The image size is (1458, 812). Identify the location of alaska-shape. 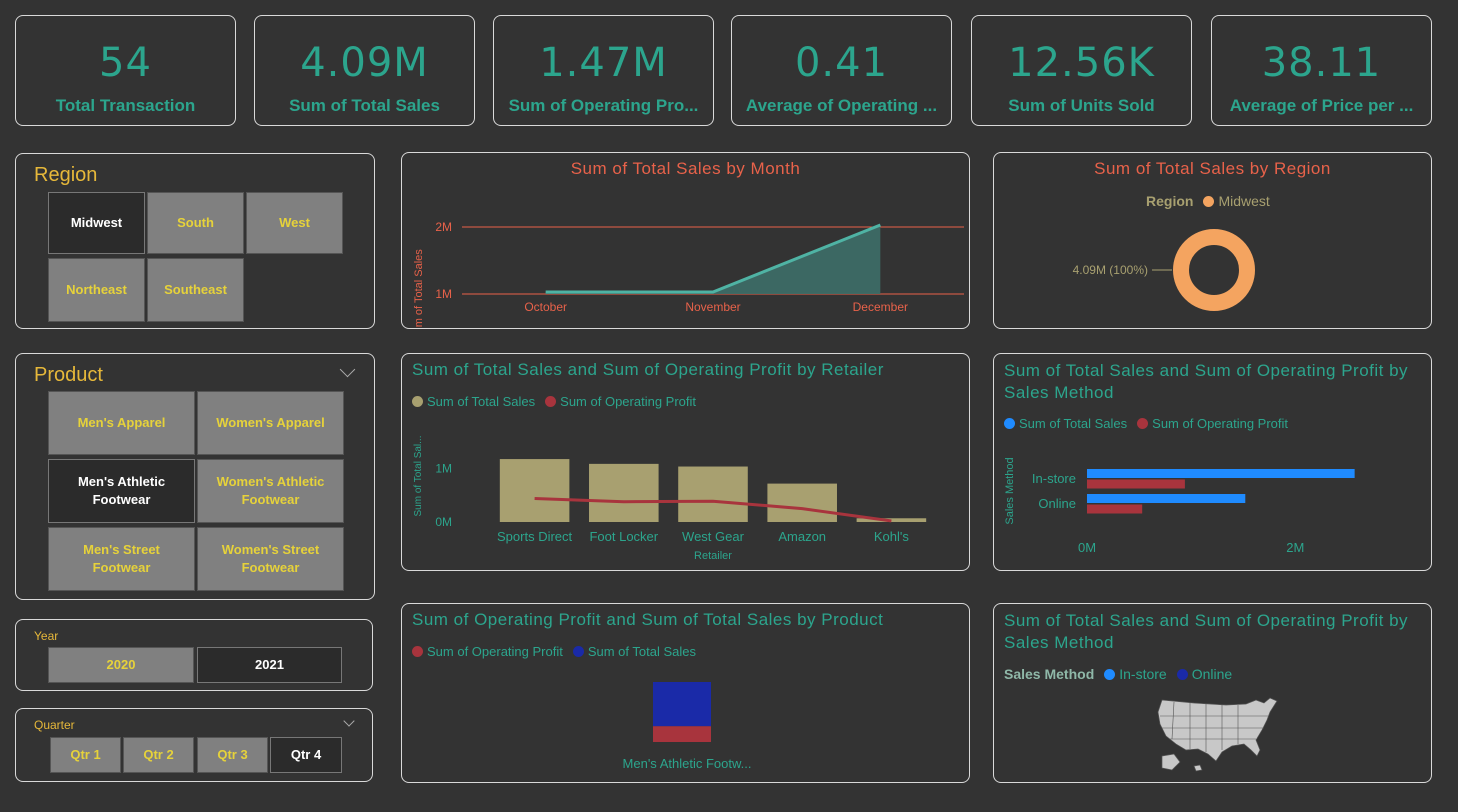
(1171, 762).